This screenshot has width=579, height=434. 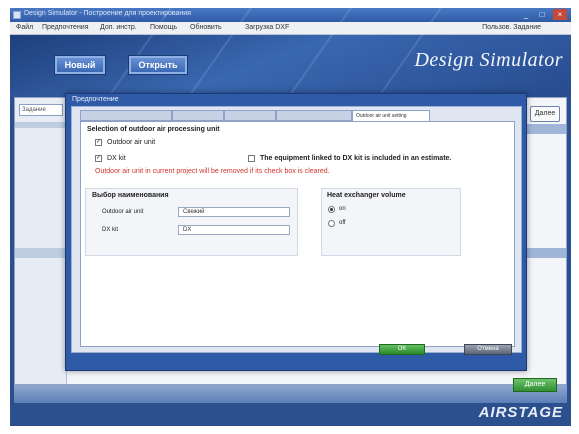 I want to click on dx-kit-checkbox: ✓, so click(x=98, y=158).